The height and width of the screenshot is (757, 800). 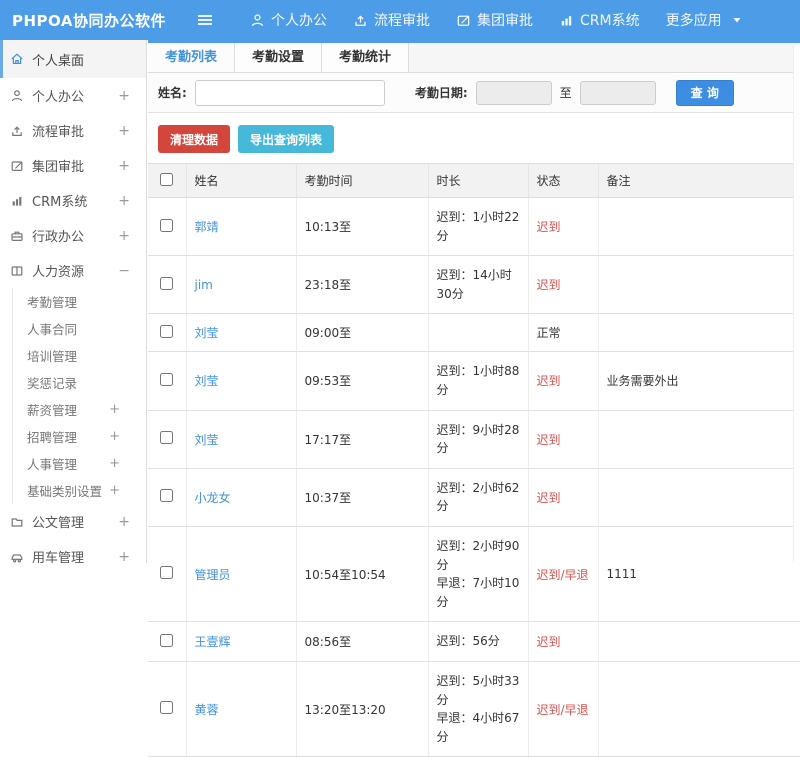 I want to click on edit-icon, so click(x=17, y=166).